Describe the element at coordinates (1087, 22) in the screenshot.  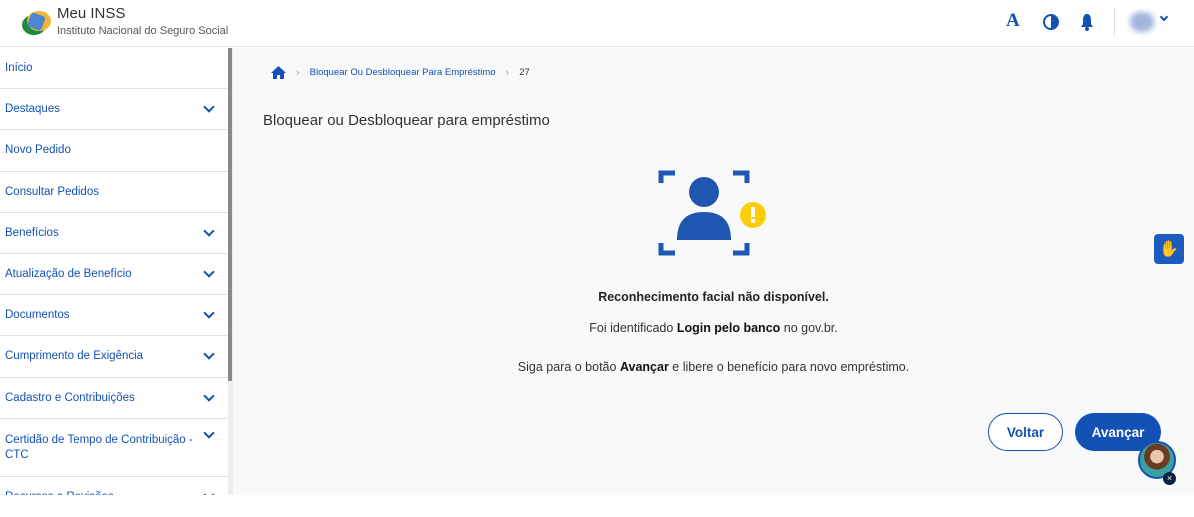
I see `bell-icon` at that location.